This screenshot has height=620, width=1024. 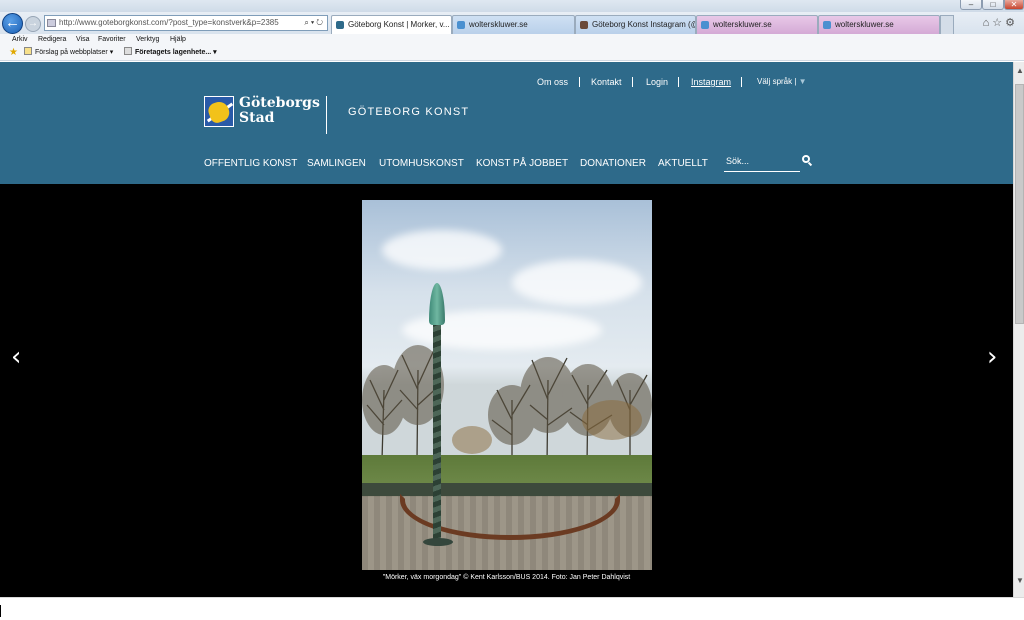 I want to click on tab-wolterskluwer-3: wolterskluwer.se, so click(x=879, y=24).